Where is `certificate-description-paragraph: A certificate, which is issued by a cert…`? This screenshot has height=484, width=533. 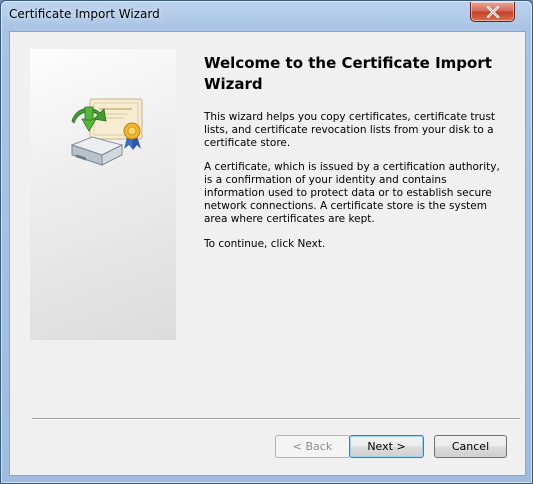
certificate-description-paragraph: A certificate, which is issued by a cert… is located at coordinates (352, 193).